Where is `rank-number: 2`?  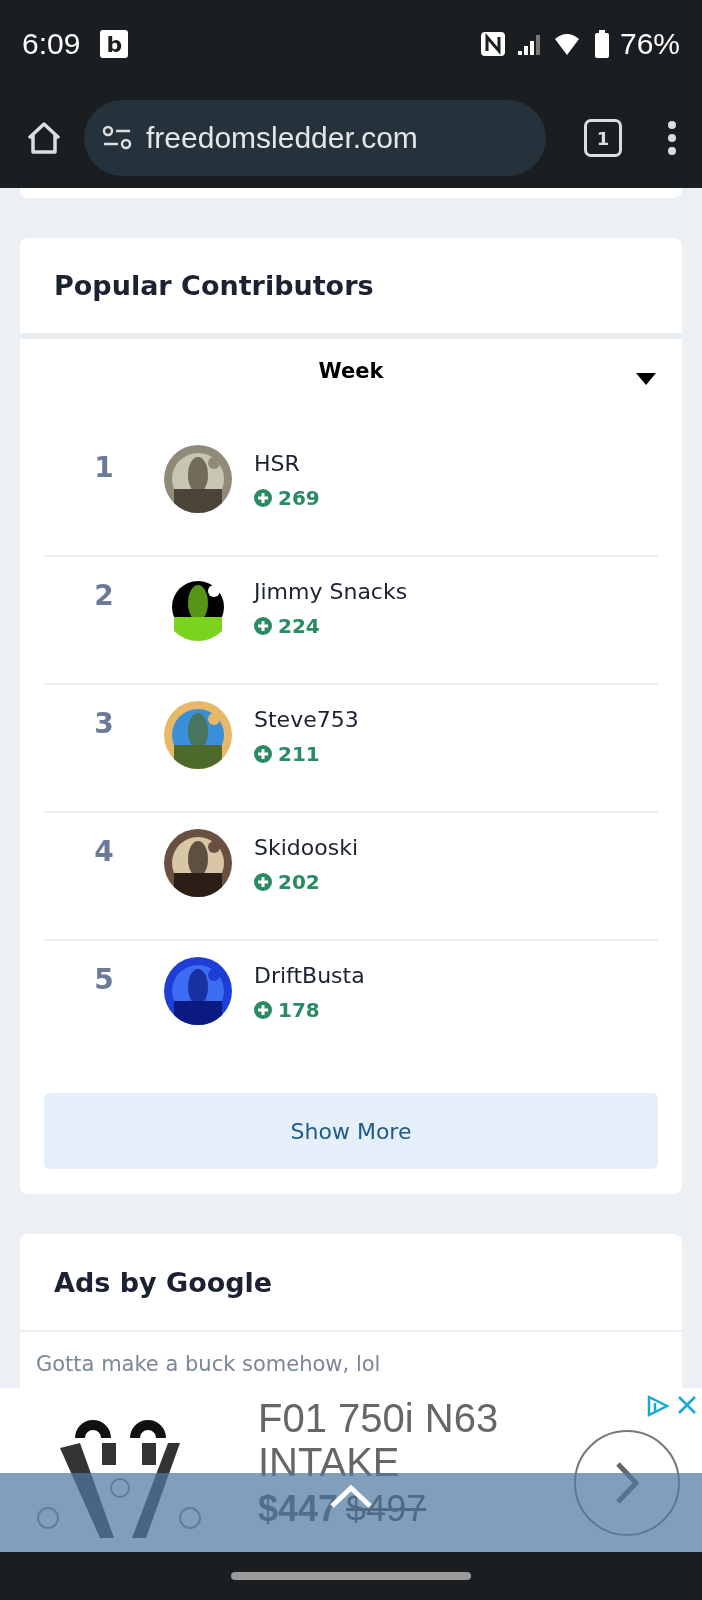
rank-number: 2 is located at coordinates (104, 595).